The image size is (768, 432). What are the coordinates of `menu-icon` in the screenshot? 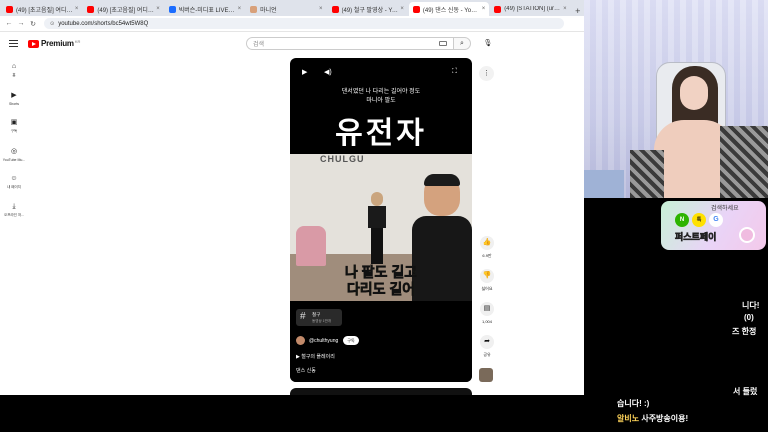 It's located at (13, 43).